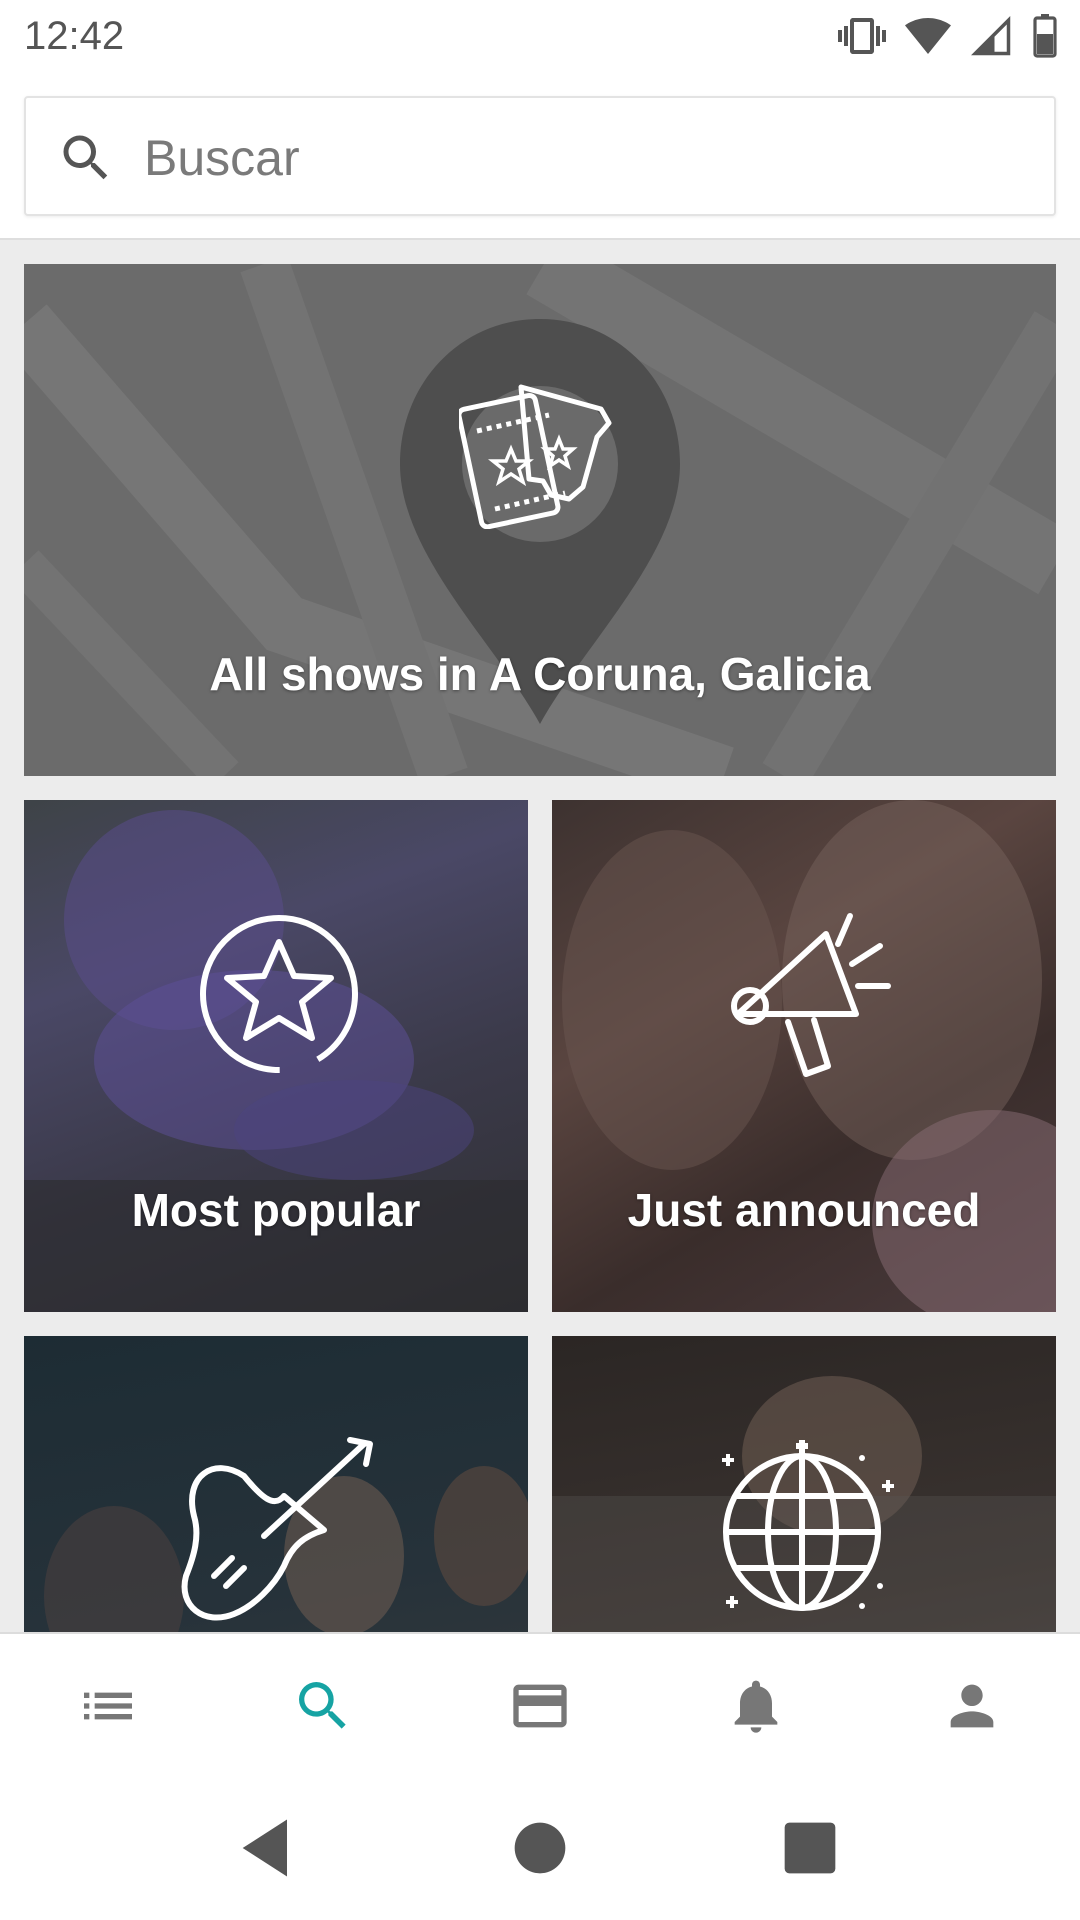  I want to click on card-just-announced: Just announced, so click(804, 1056).